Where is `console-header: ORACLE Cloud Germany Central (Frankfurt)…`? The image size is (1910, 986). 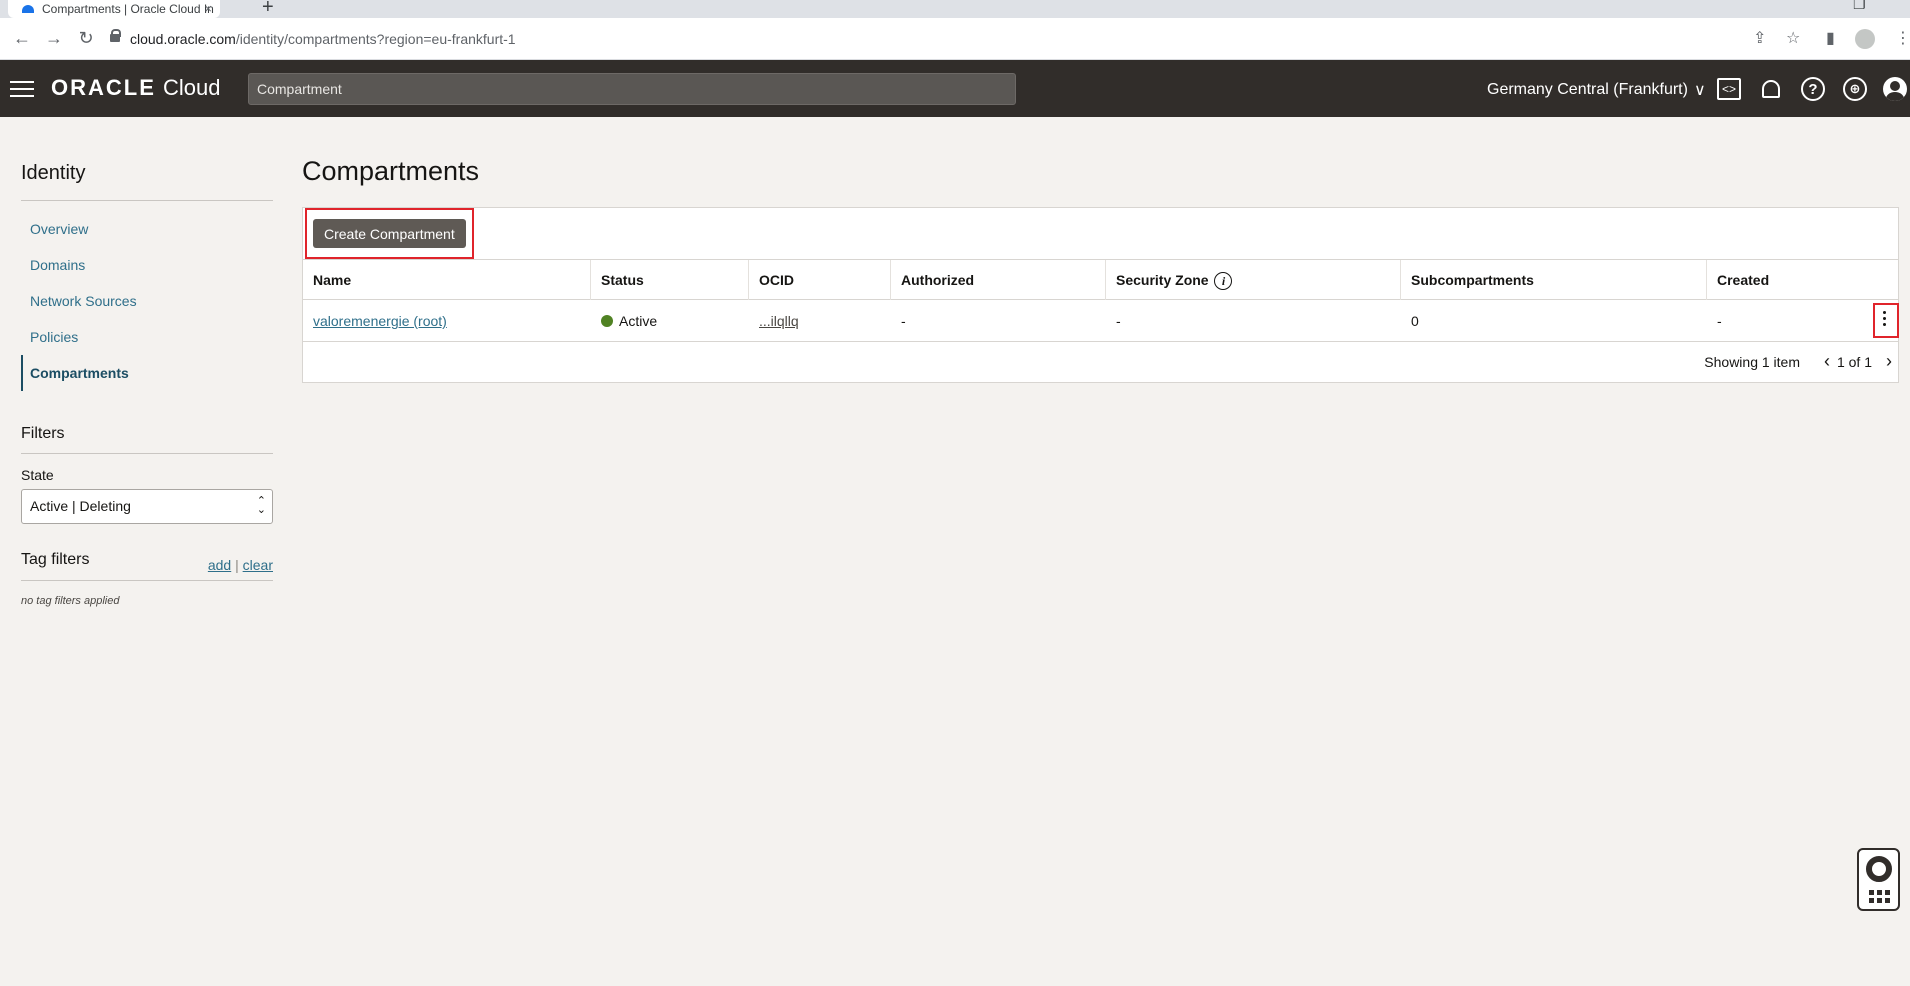
console-header: ORACLE Cloud Germany Central (Frankfurt)… is located at coordinates (955, 88).